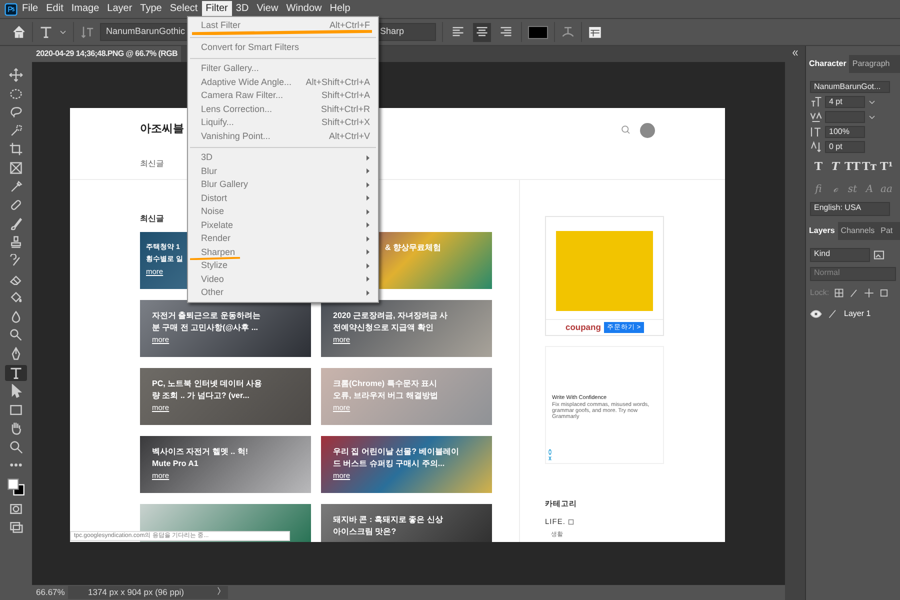 This screenshot has width=900, height=600. I want to click on type-style-button: T¹, so click(886, 167).